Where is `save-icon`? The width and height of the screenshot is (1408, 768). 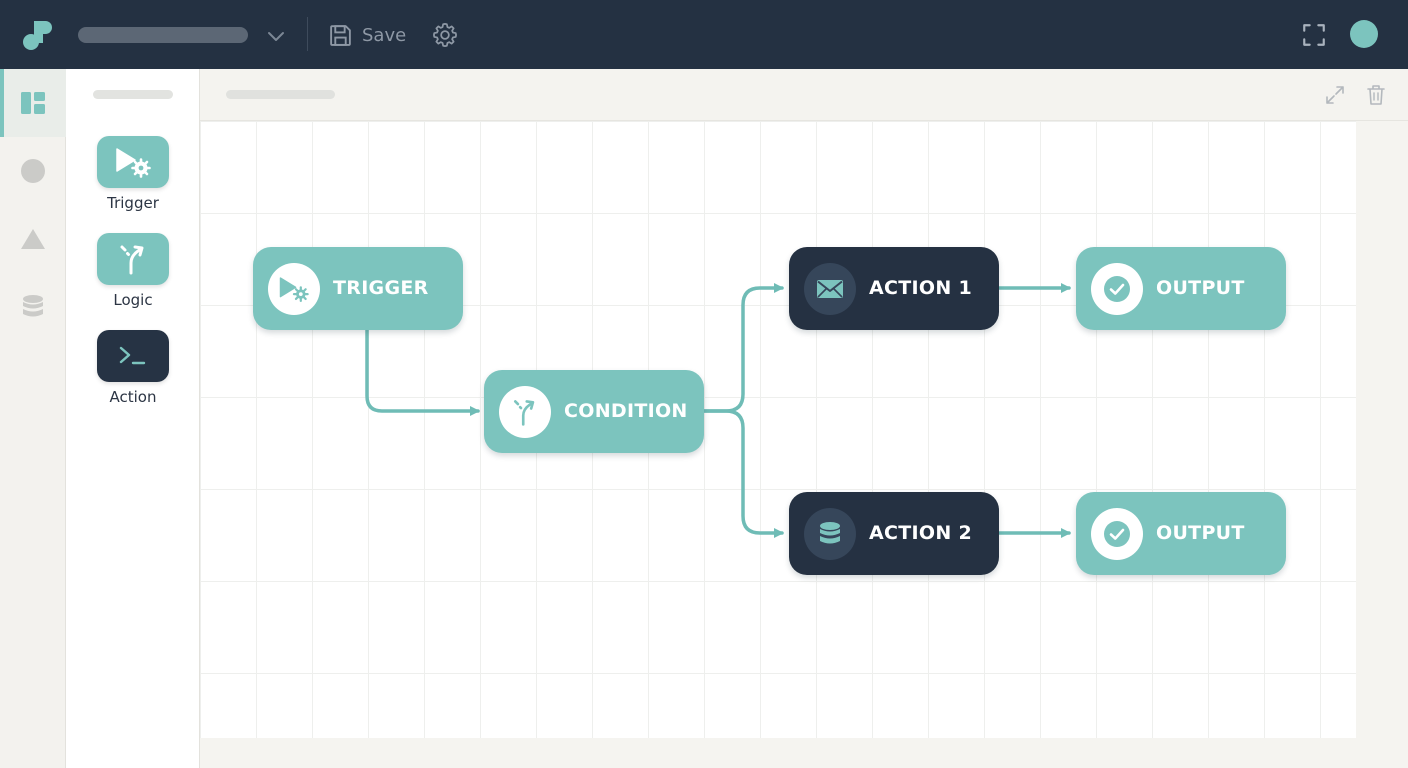
save-icon is located at coordinates (340, 35).